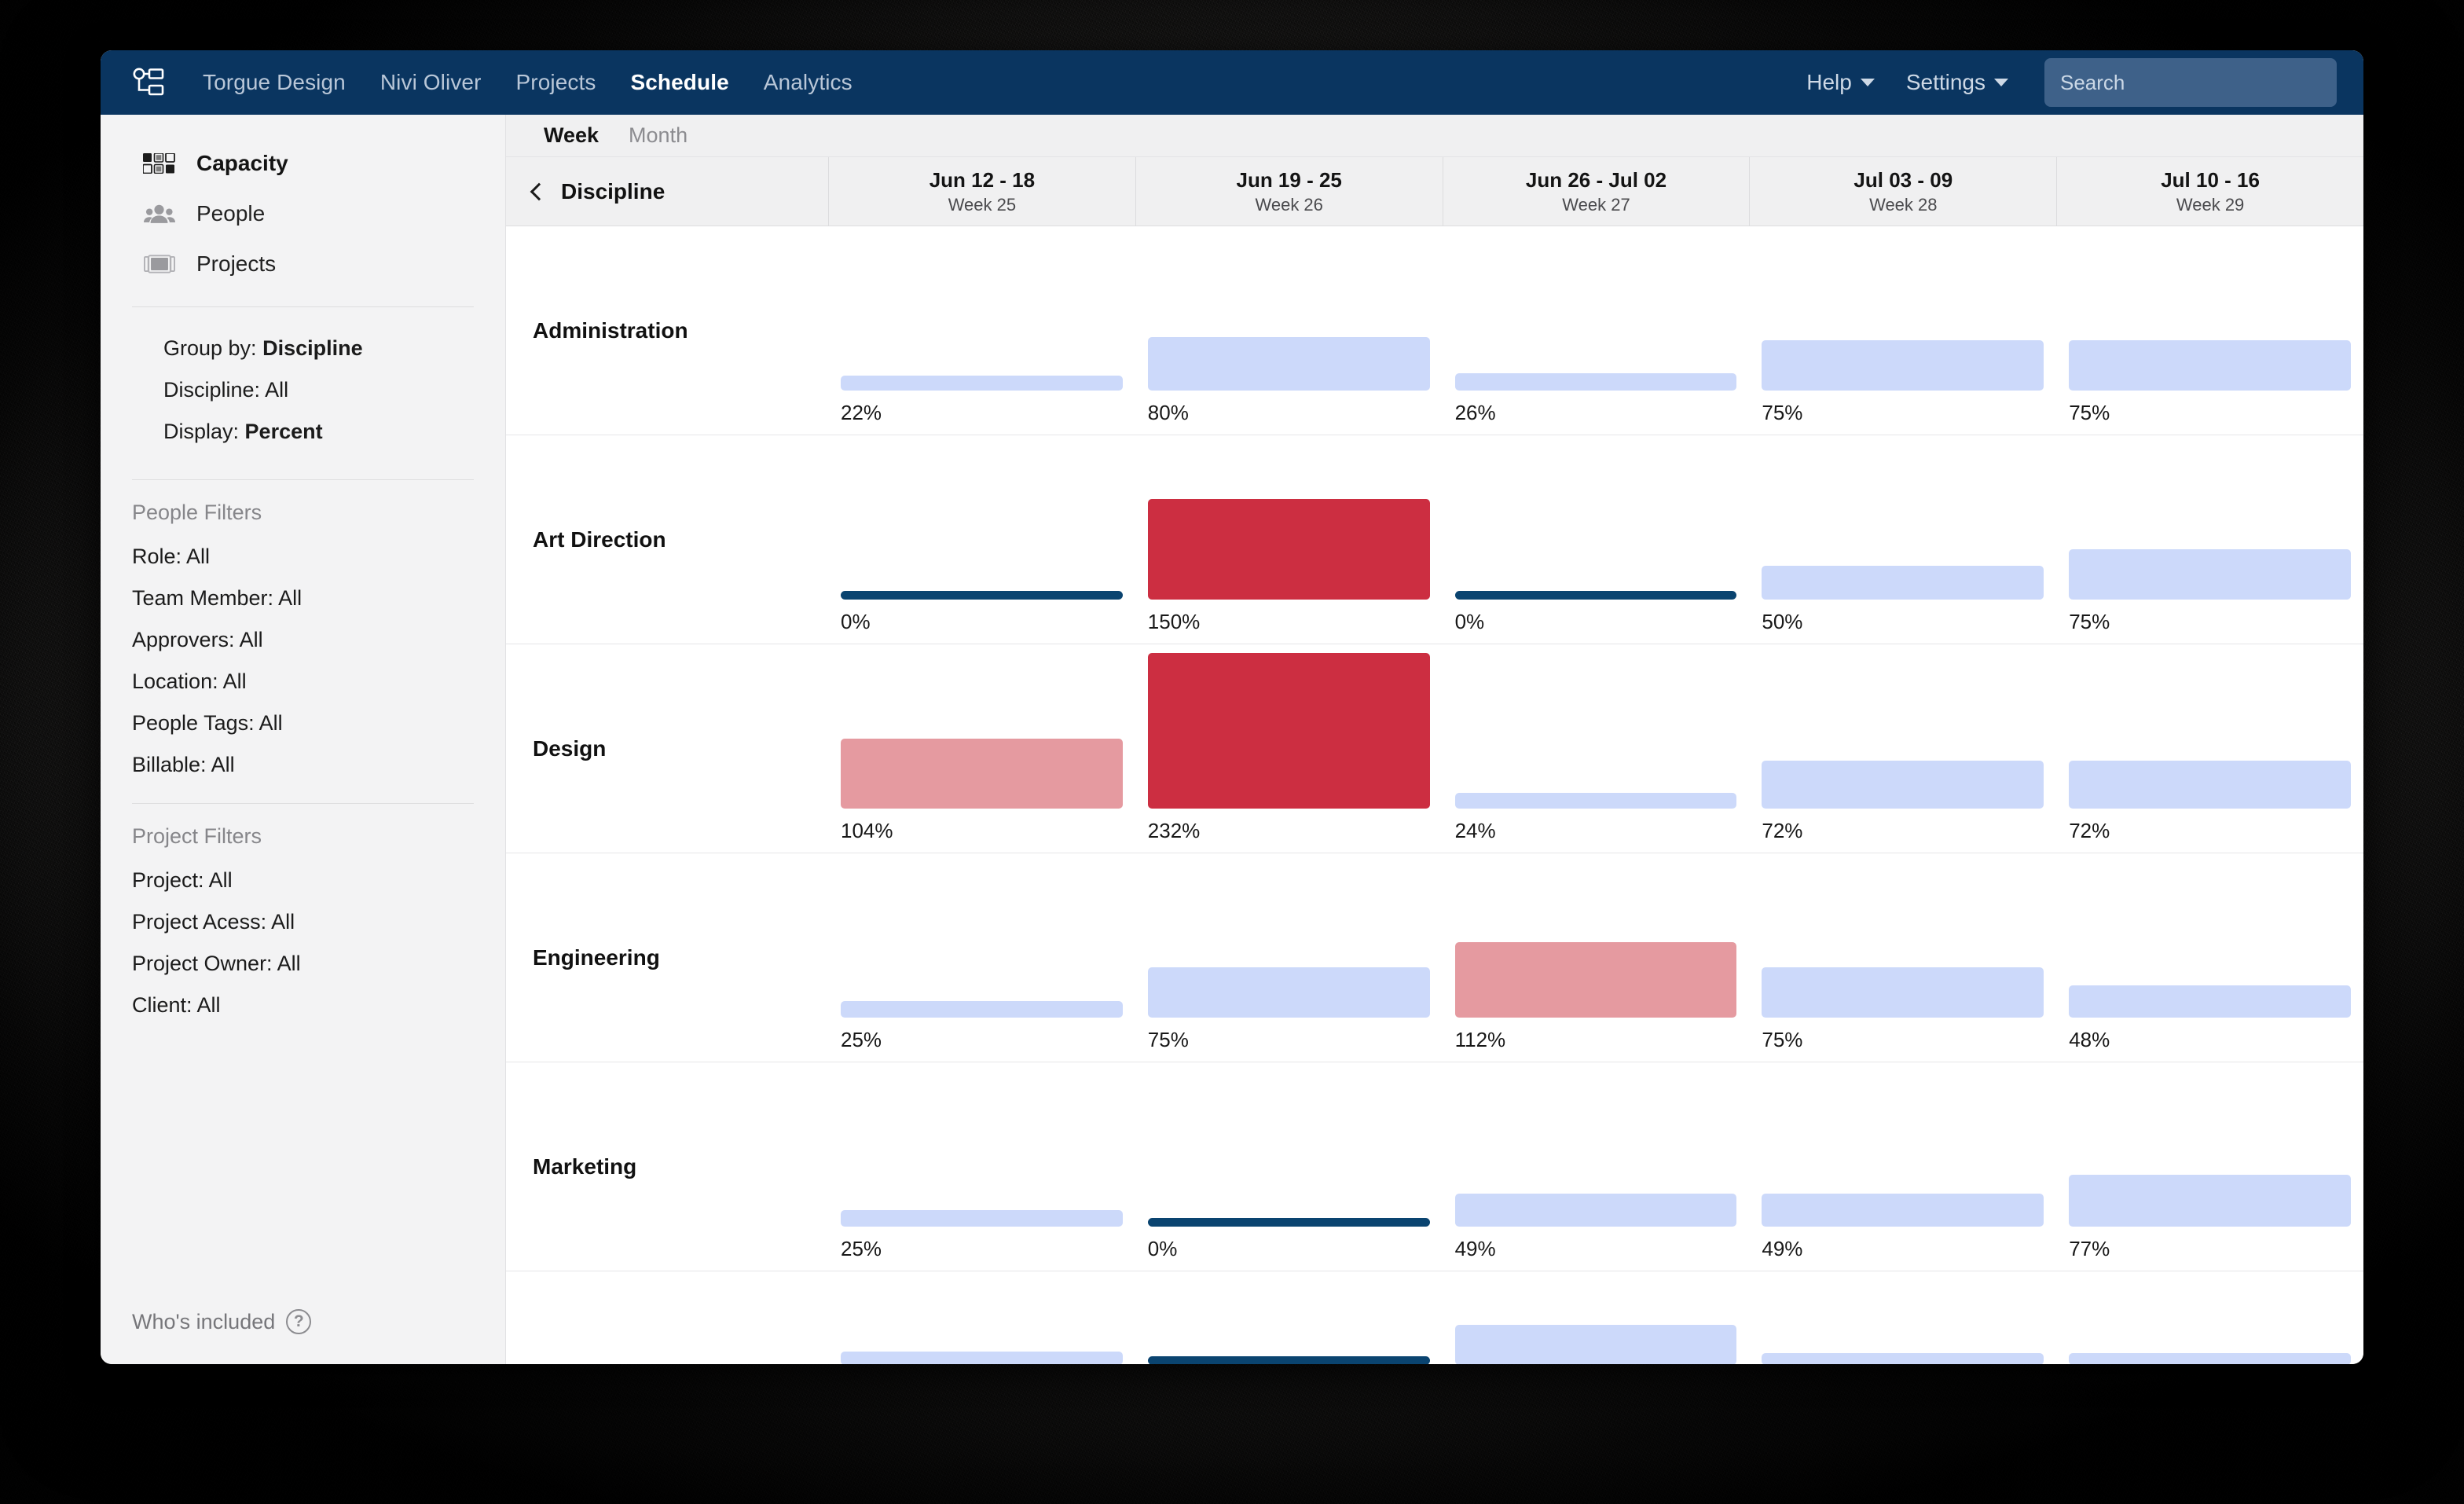 This screenshot has width=2464, height=1504. Describe the element at coordinates (571, 135) in the screenshot. I see `tab-week: Week` at that location.